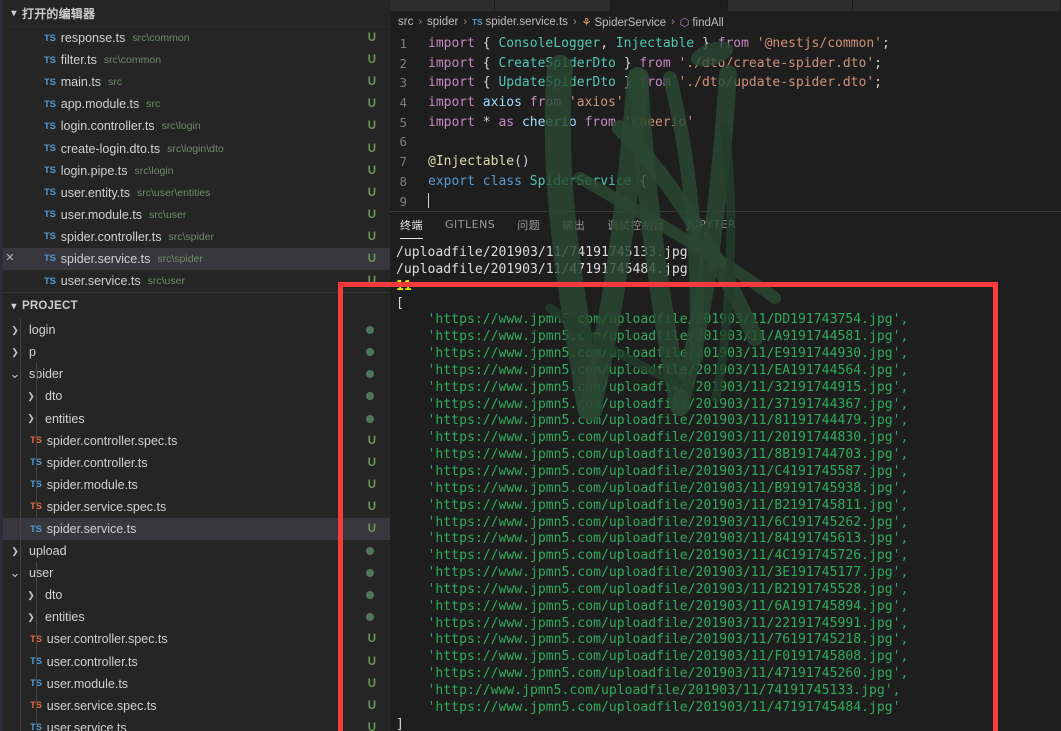 Image resolution: width=1061 pixels, height=731 pixels. What do you see at coordinates (405, 22) in the screenshot?
I see `breadcrumb-segment-1: src` at bounding box center [405, 22].